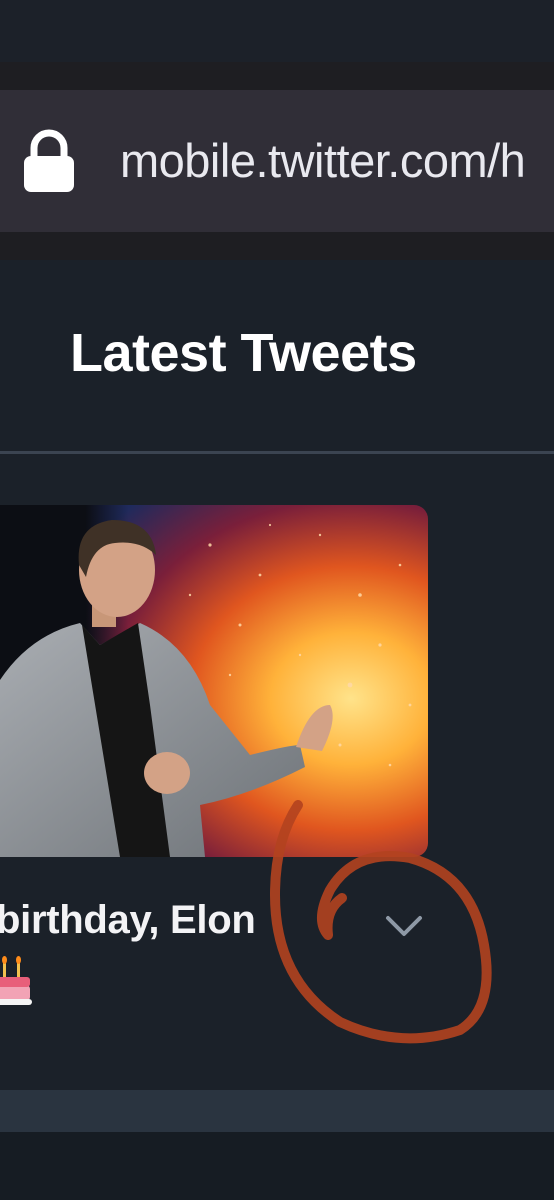 Image resolution: width=554 pixels, height=1200 pixels. Describe the element at coordinates (277, 1111) in the screenshot. I see `section-separator` at that location.